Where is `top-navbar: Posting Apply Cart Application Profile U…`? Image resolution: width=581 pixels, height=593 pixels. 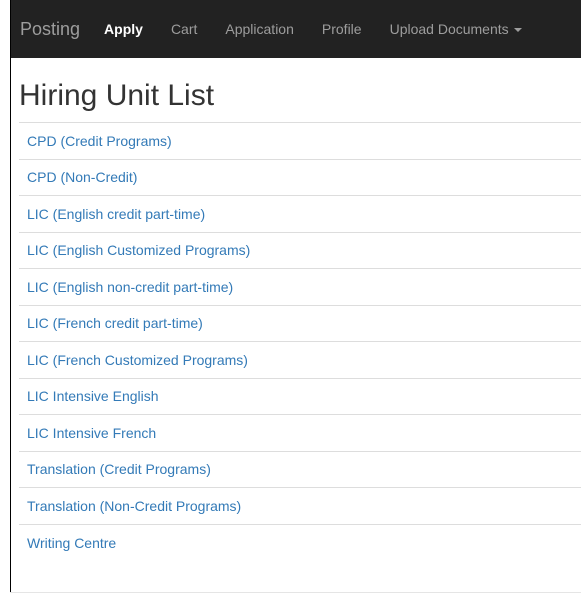
top-navbar: Posting Apply Cart Application Profile U… is located at coordinates (296, 29).